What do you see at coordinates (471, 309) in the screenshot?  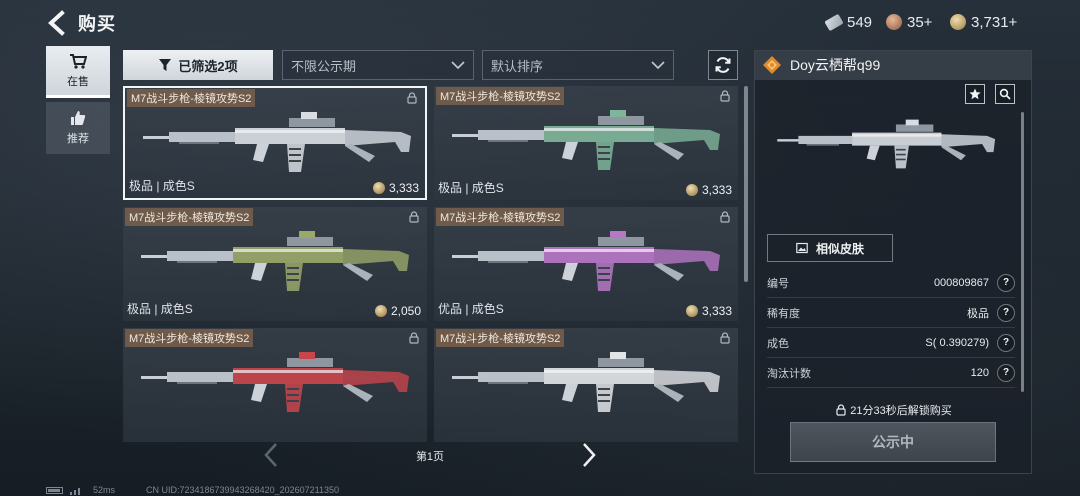 I see `item-grade: 优品 | 成色S` at bounding box center [471, 309].